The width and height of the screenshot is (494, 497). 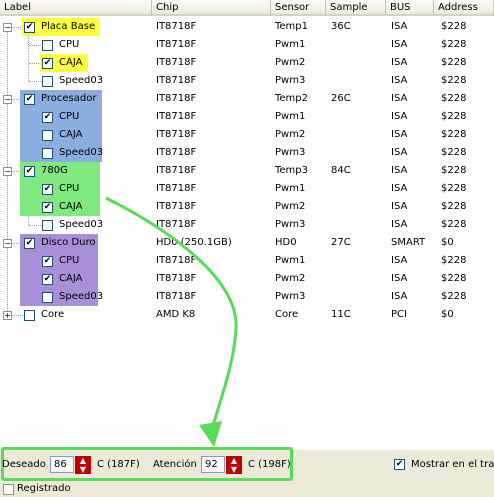 What do you see at coordinates (8, 489) in the screenshot?
I see `registrado-checkbox` at bounding box center [8, 489].